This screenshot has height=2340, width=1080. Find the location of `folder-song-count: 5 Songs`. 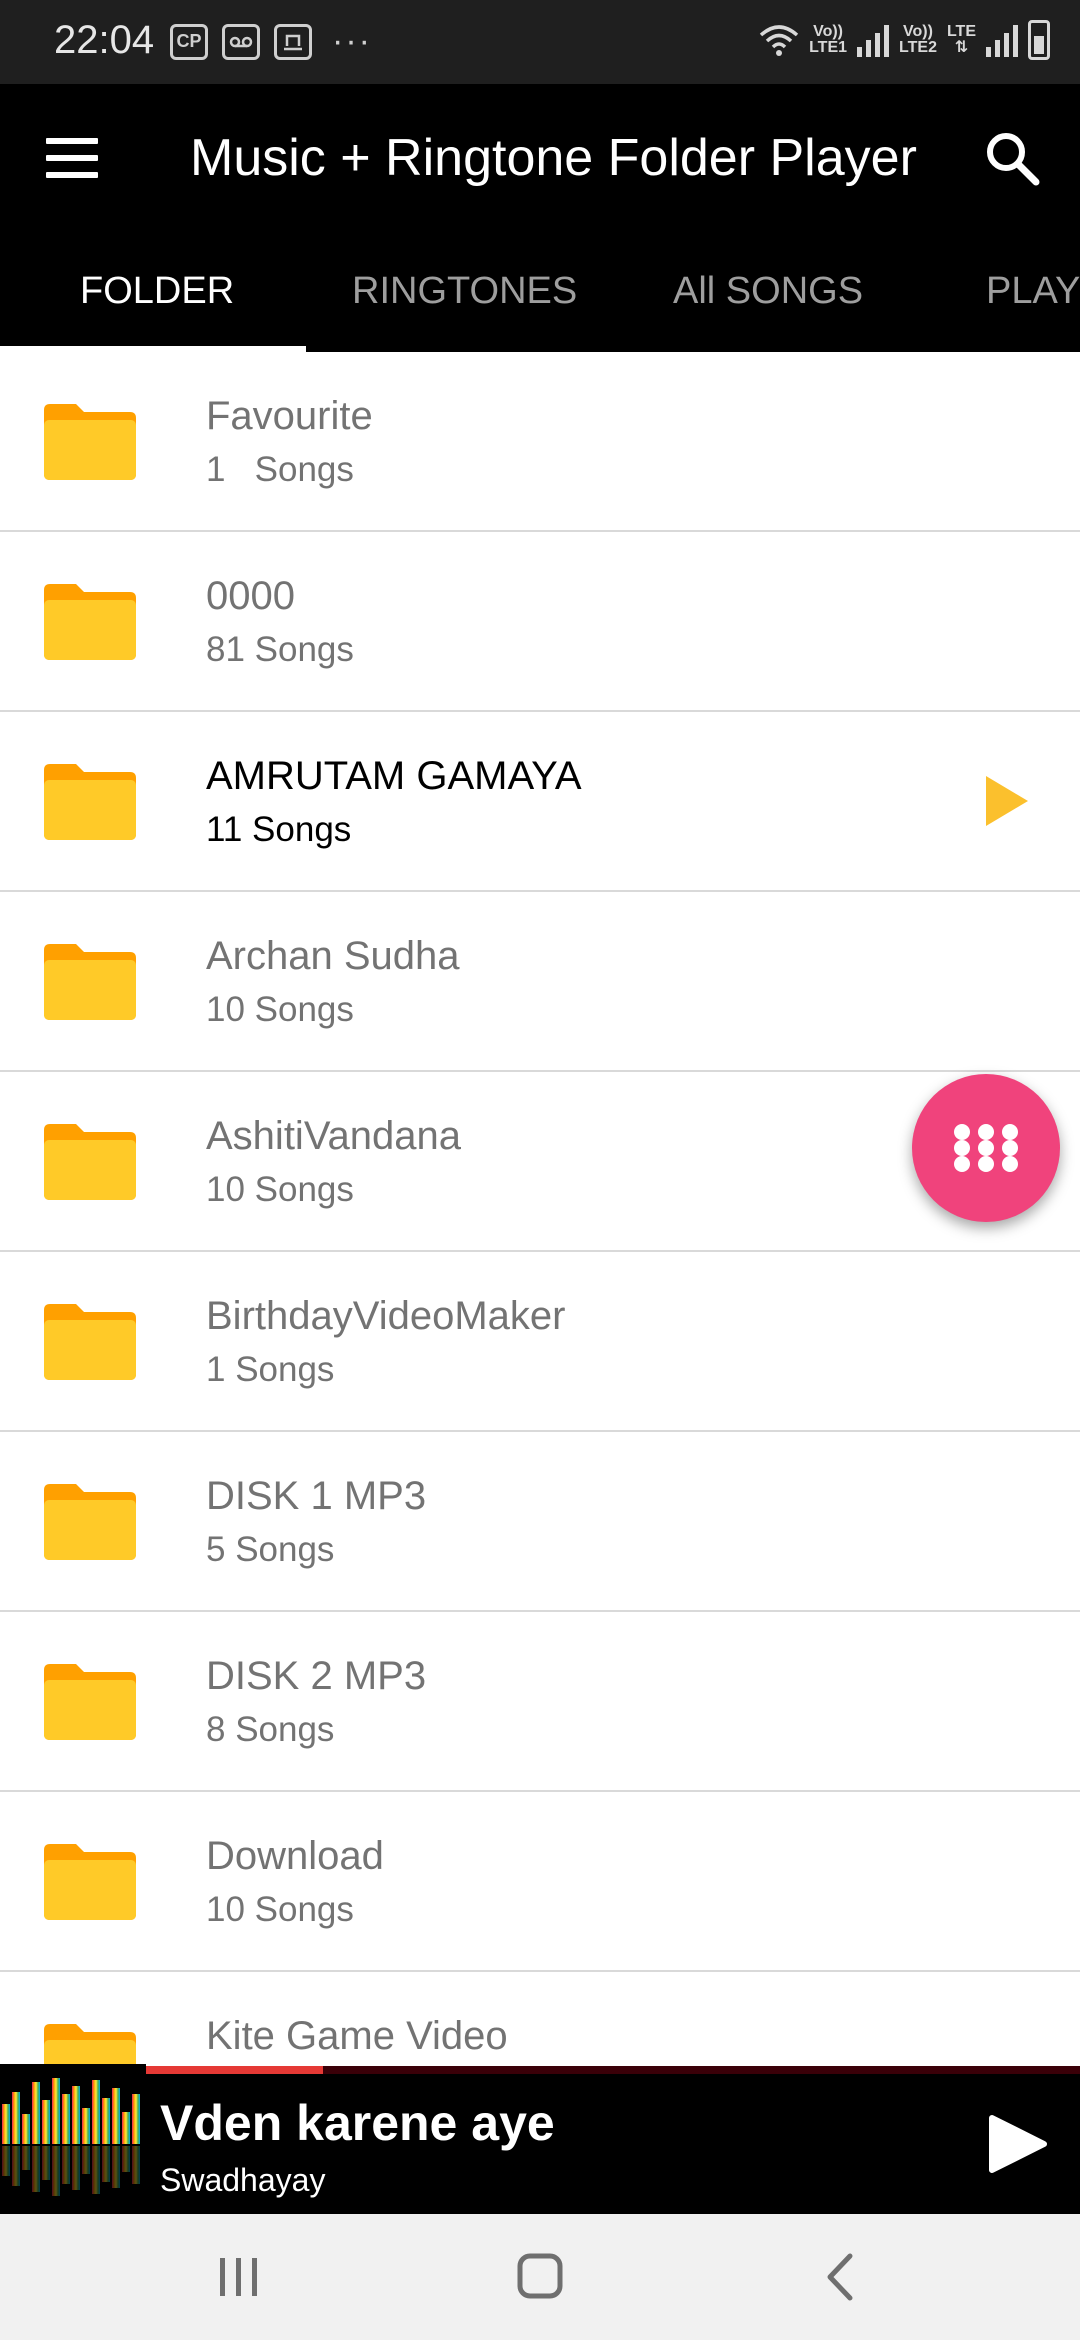

folder-song-count: 5 Songs is located at coordinates (270, 1549).